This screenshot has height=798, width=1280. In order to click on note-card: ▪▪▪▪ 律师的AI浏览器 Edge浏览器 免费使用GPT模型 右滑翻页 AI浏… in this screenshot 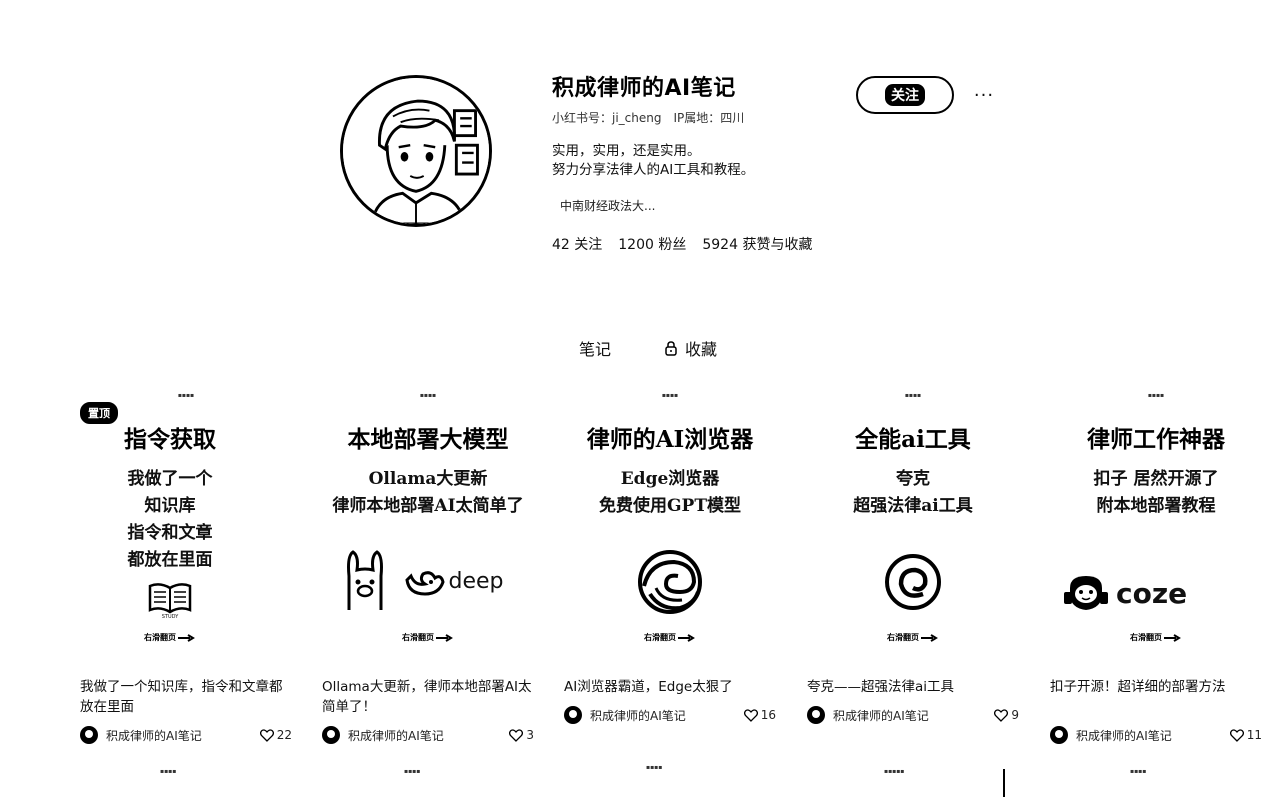, I will do `click(670, 558)`.